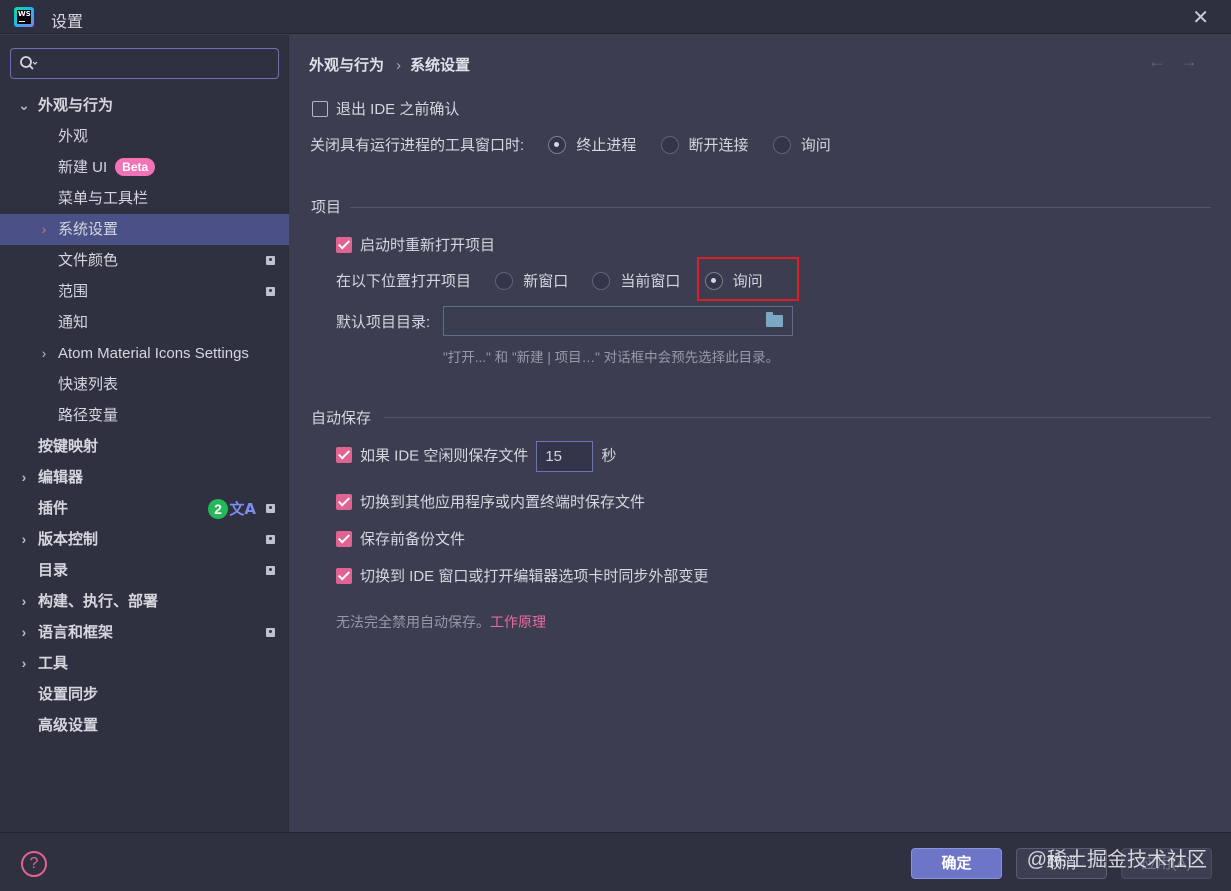 The width and height of the screenshot is (1231, 891). Describe the element at coordinates (88, 415) in the screenshot. I see `sidebar-item-label: 路径变量` at that location.